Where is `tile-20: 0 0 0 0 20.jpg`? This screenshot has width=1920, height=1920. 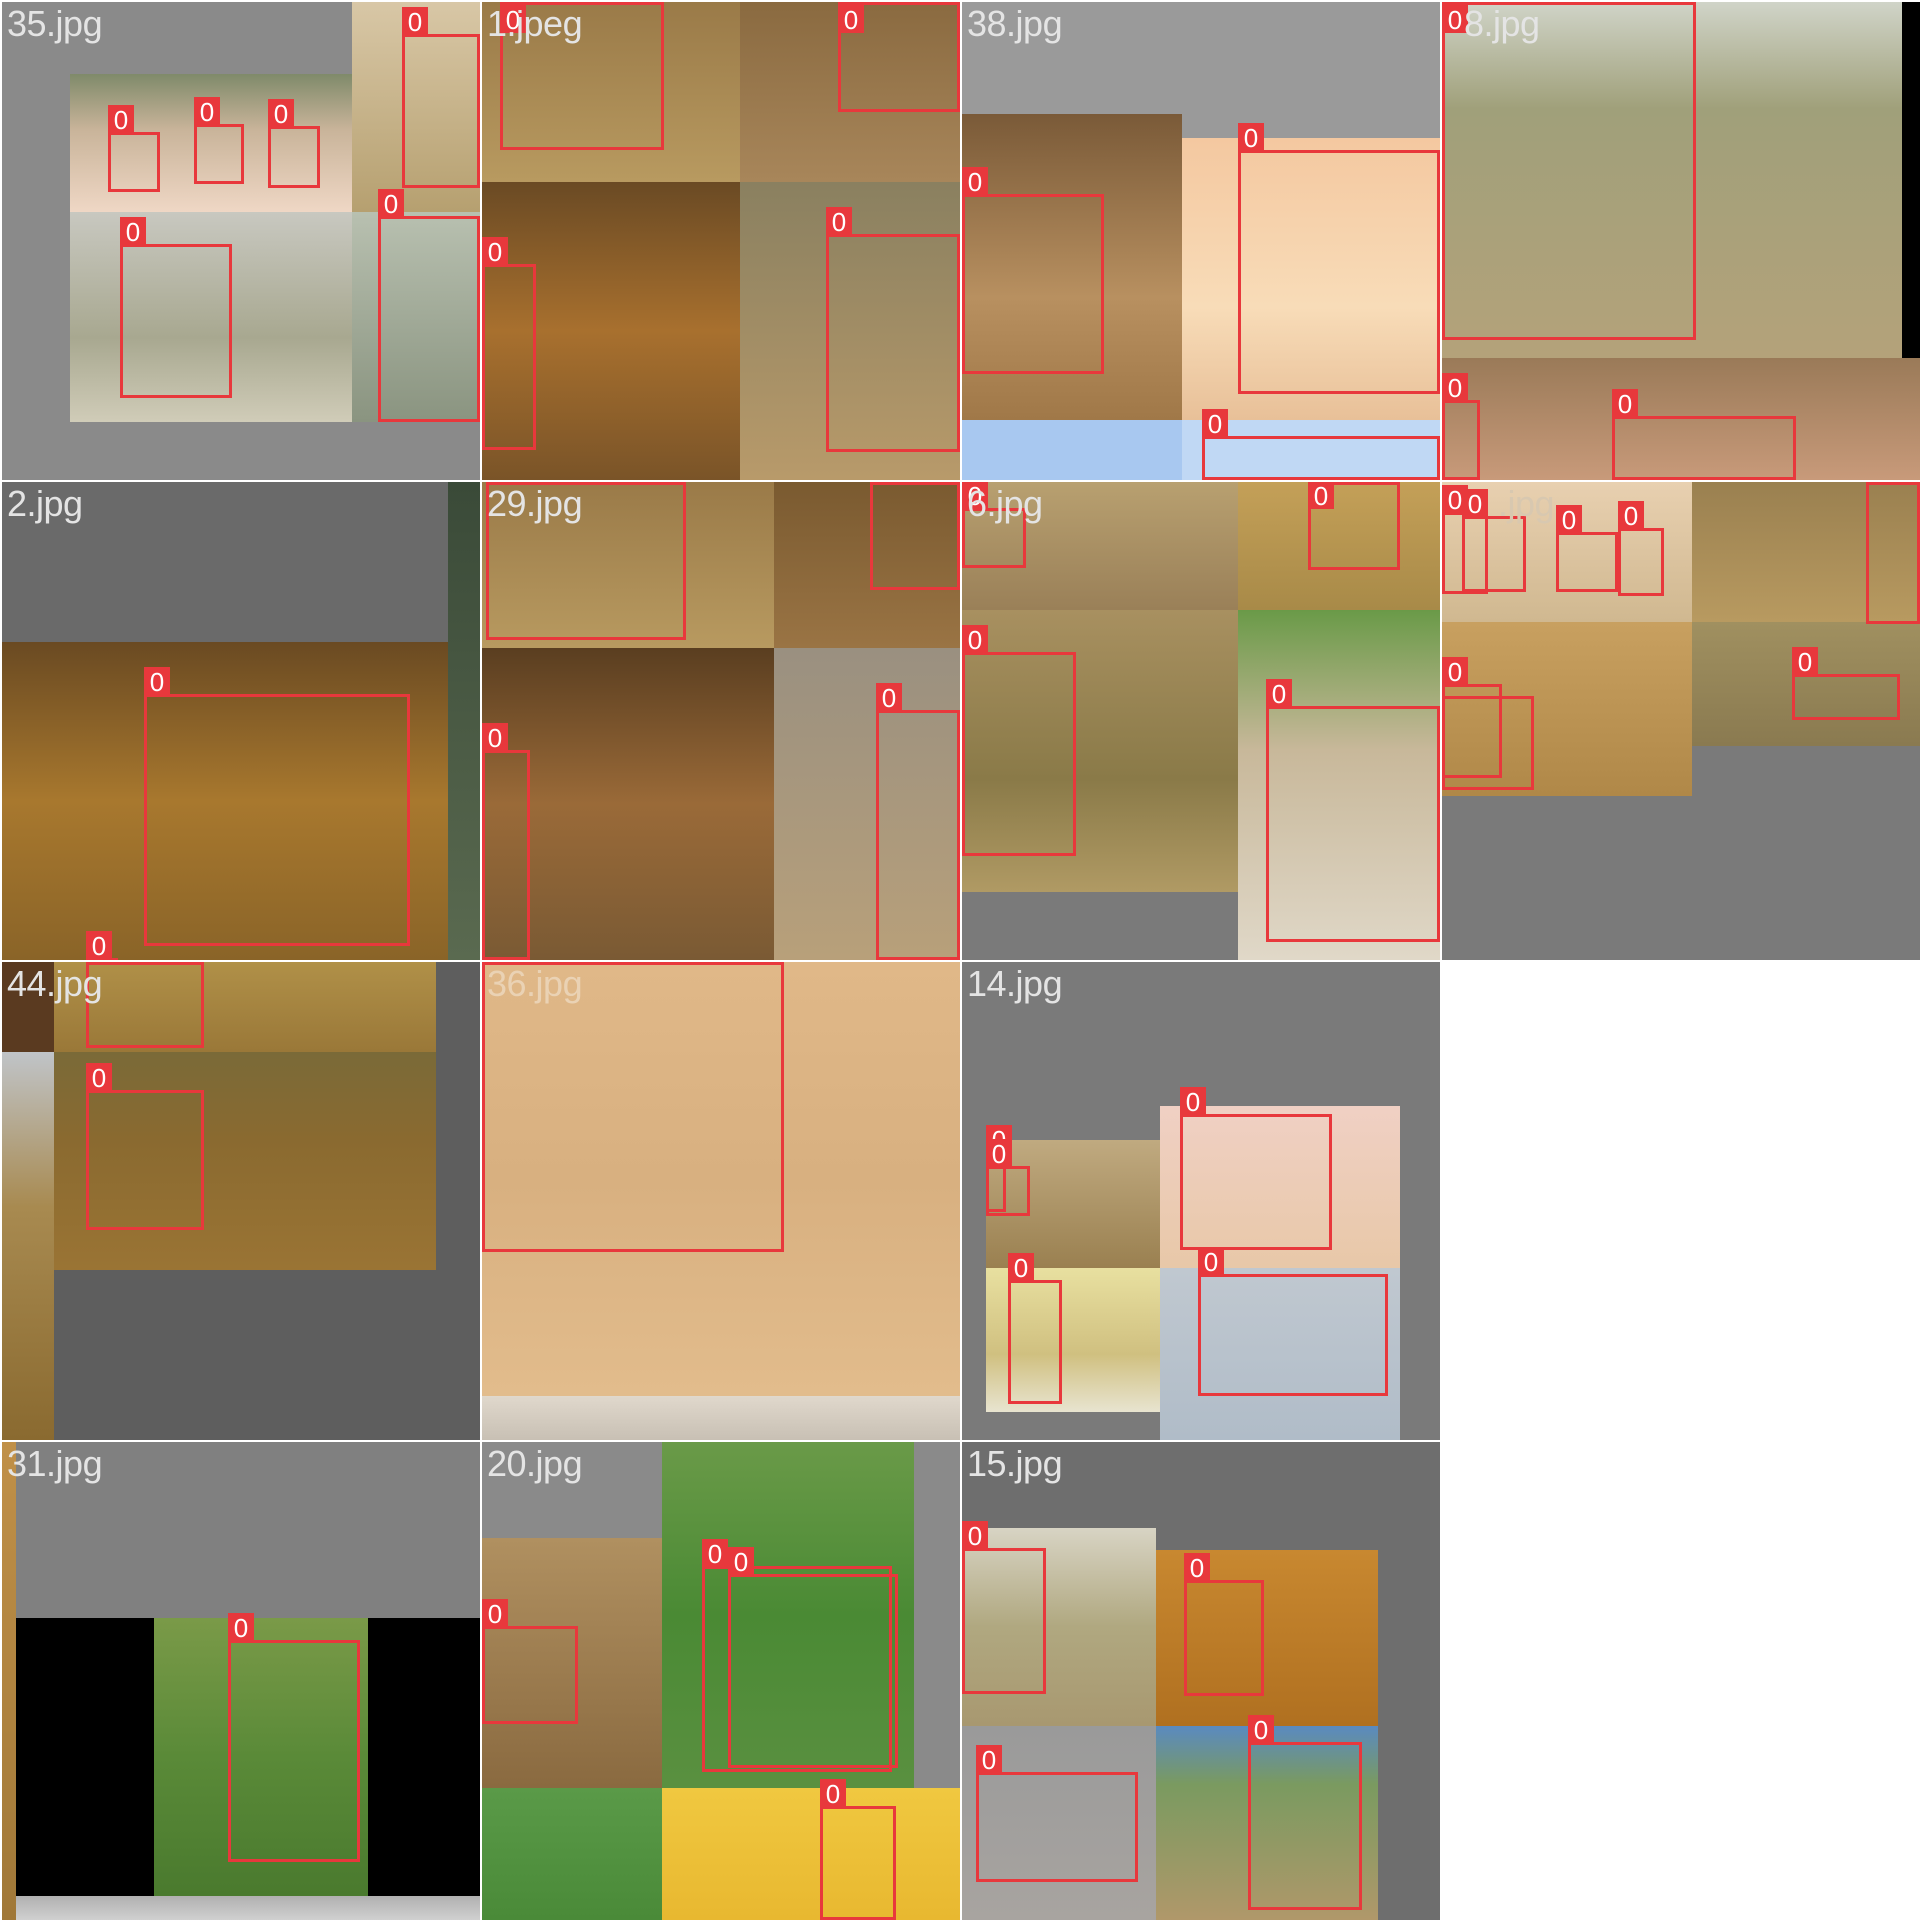 tile-20: 0 0 0 0 20.jpg is located at coordinates (721, 1681).